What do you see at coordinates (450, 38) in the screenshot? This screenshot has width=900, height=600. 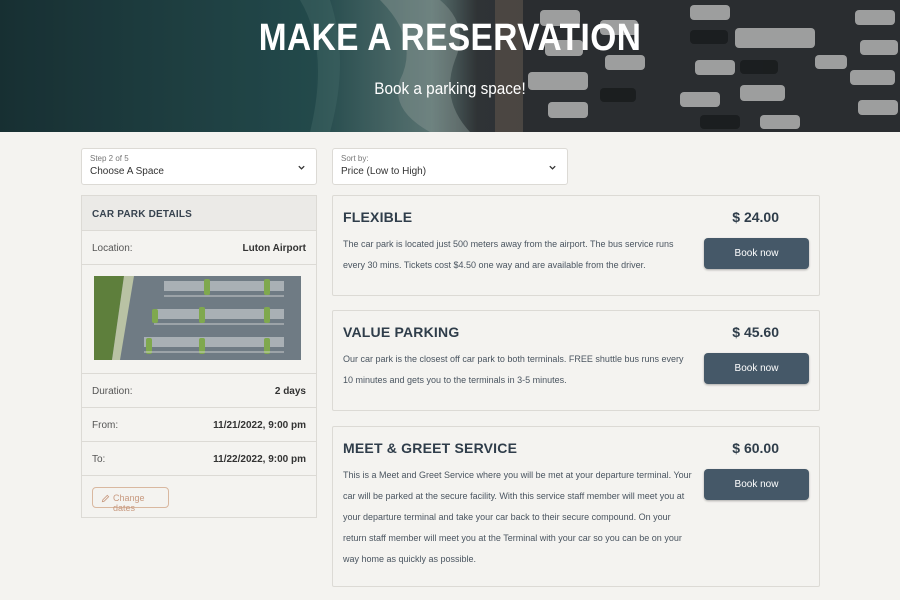 I see `page-title: MAKE A RESERVATION` at bounding box center [450, 38].